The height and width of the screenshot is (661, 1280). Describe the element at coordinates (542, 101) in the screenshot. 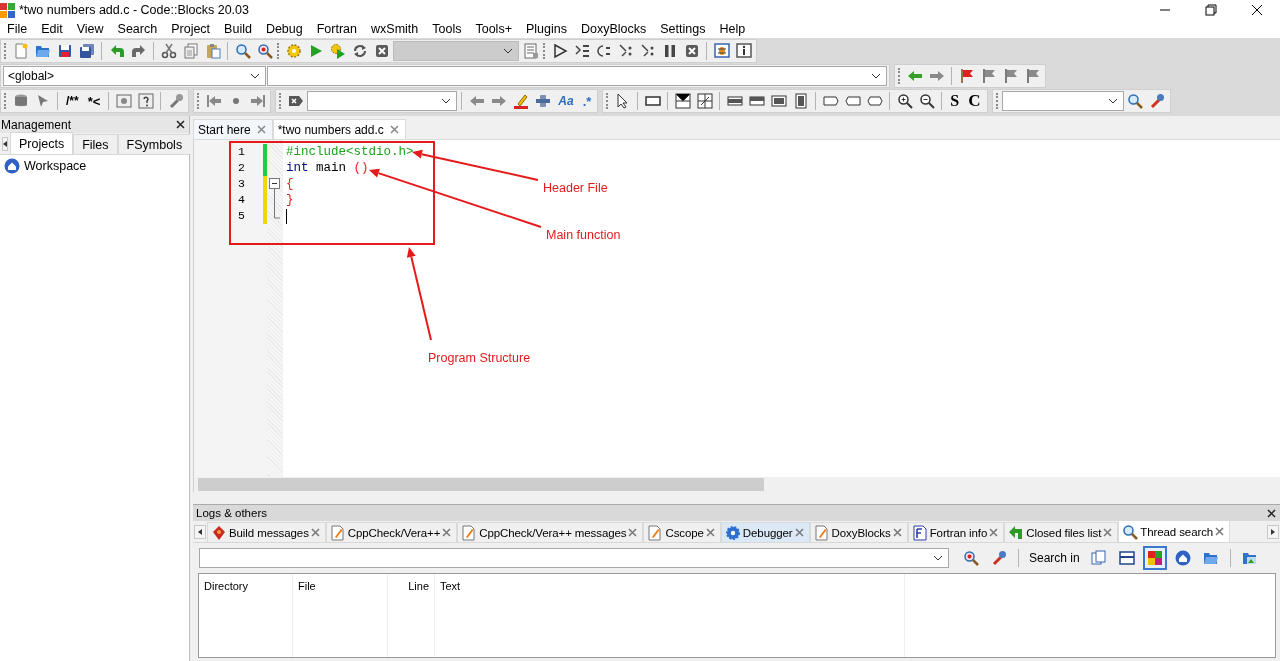

I see `pipe-icon` at that location.